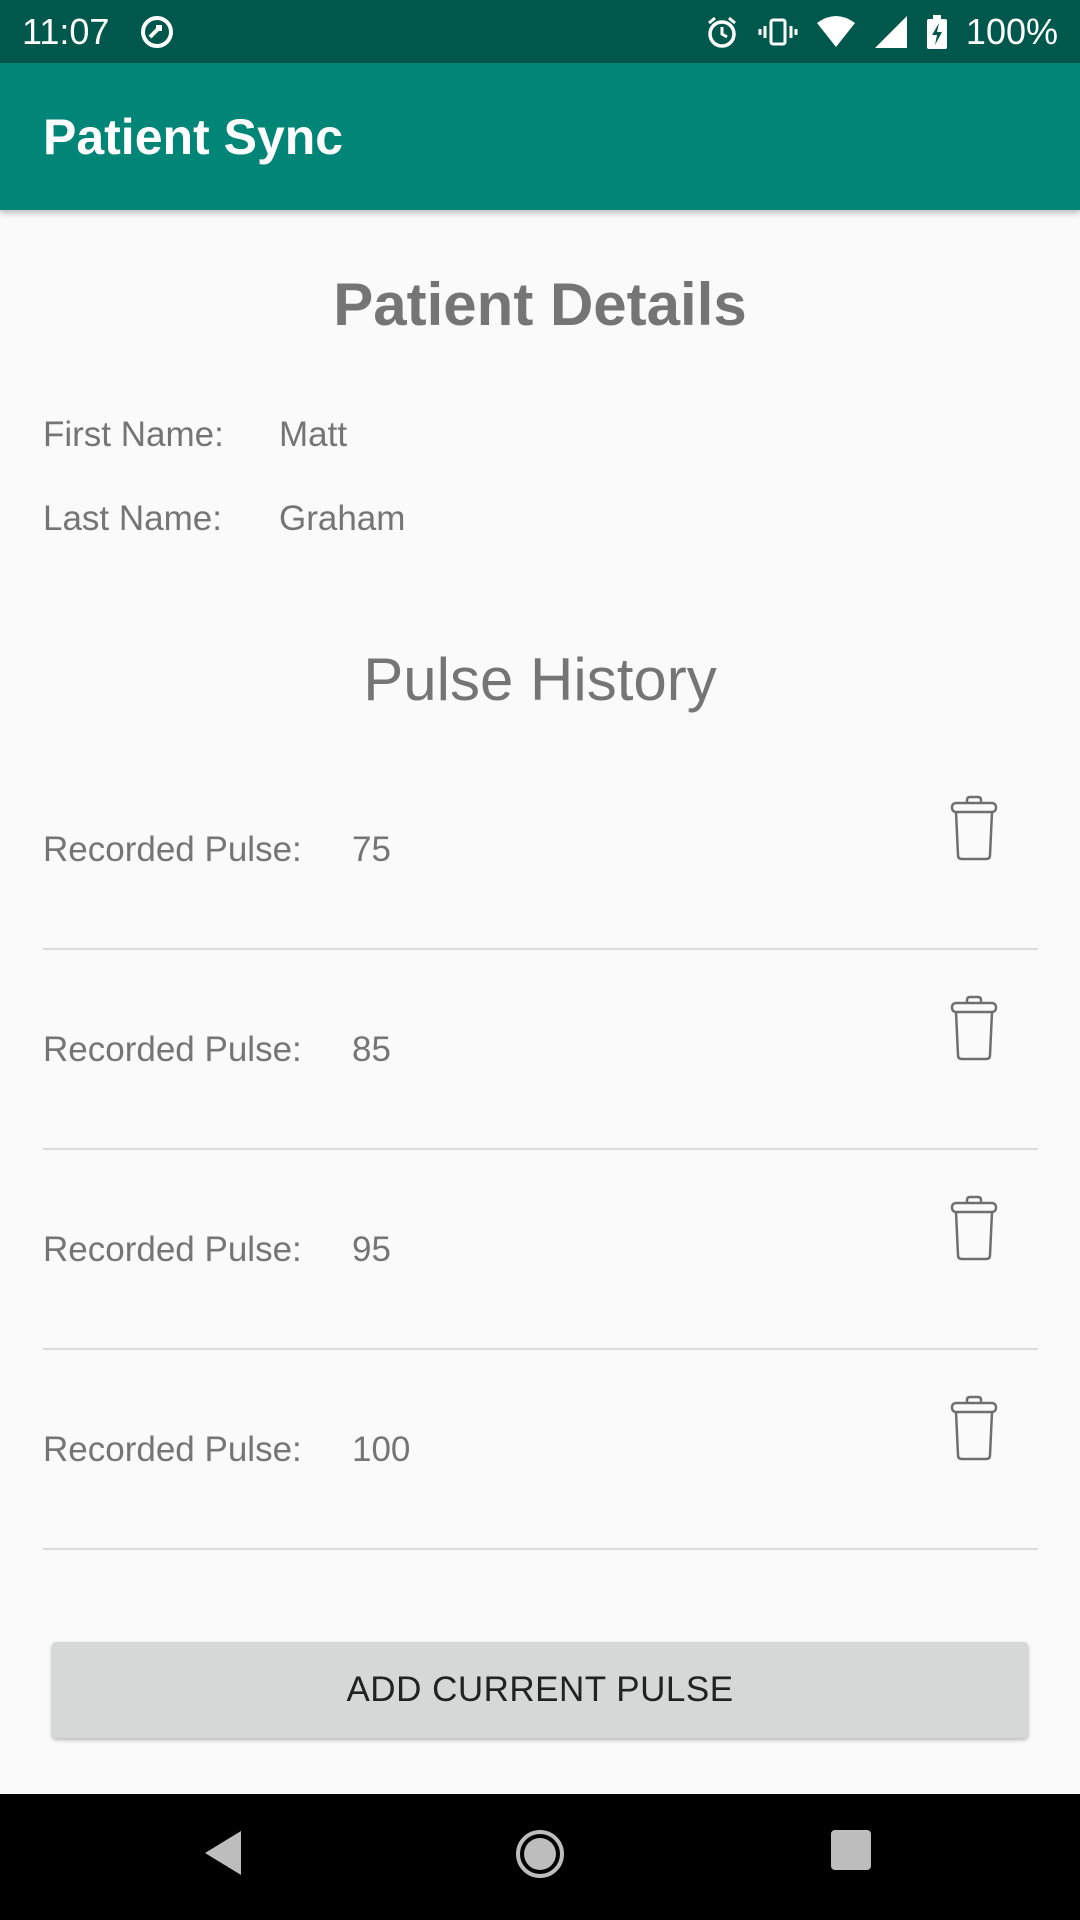  What do you see at coordinates (157, 32) in the screenshot?
I see `data-saver-icon` at bounding box center [157, 32].